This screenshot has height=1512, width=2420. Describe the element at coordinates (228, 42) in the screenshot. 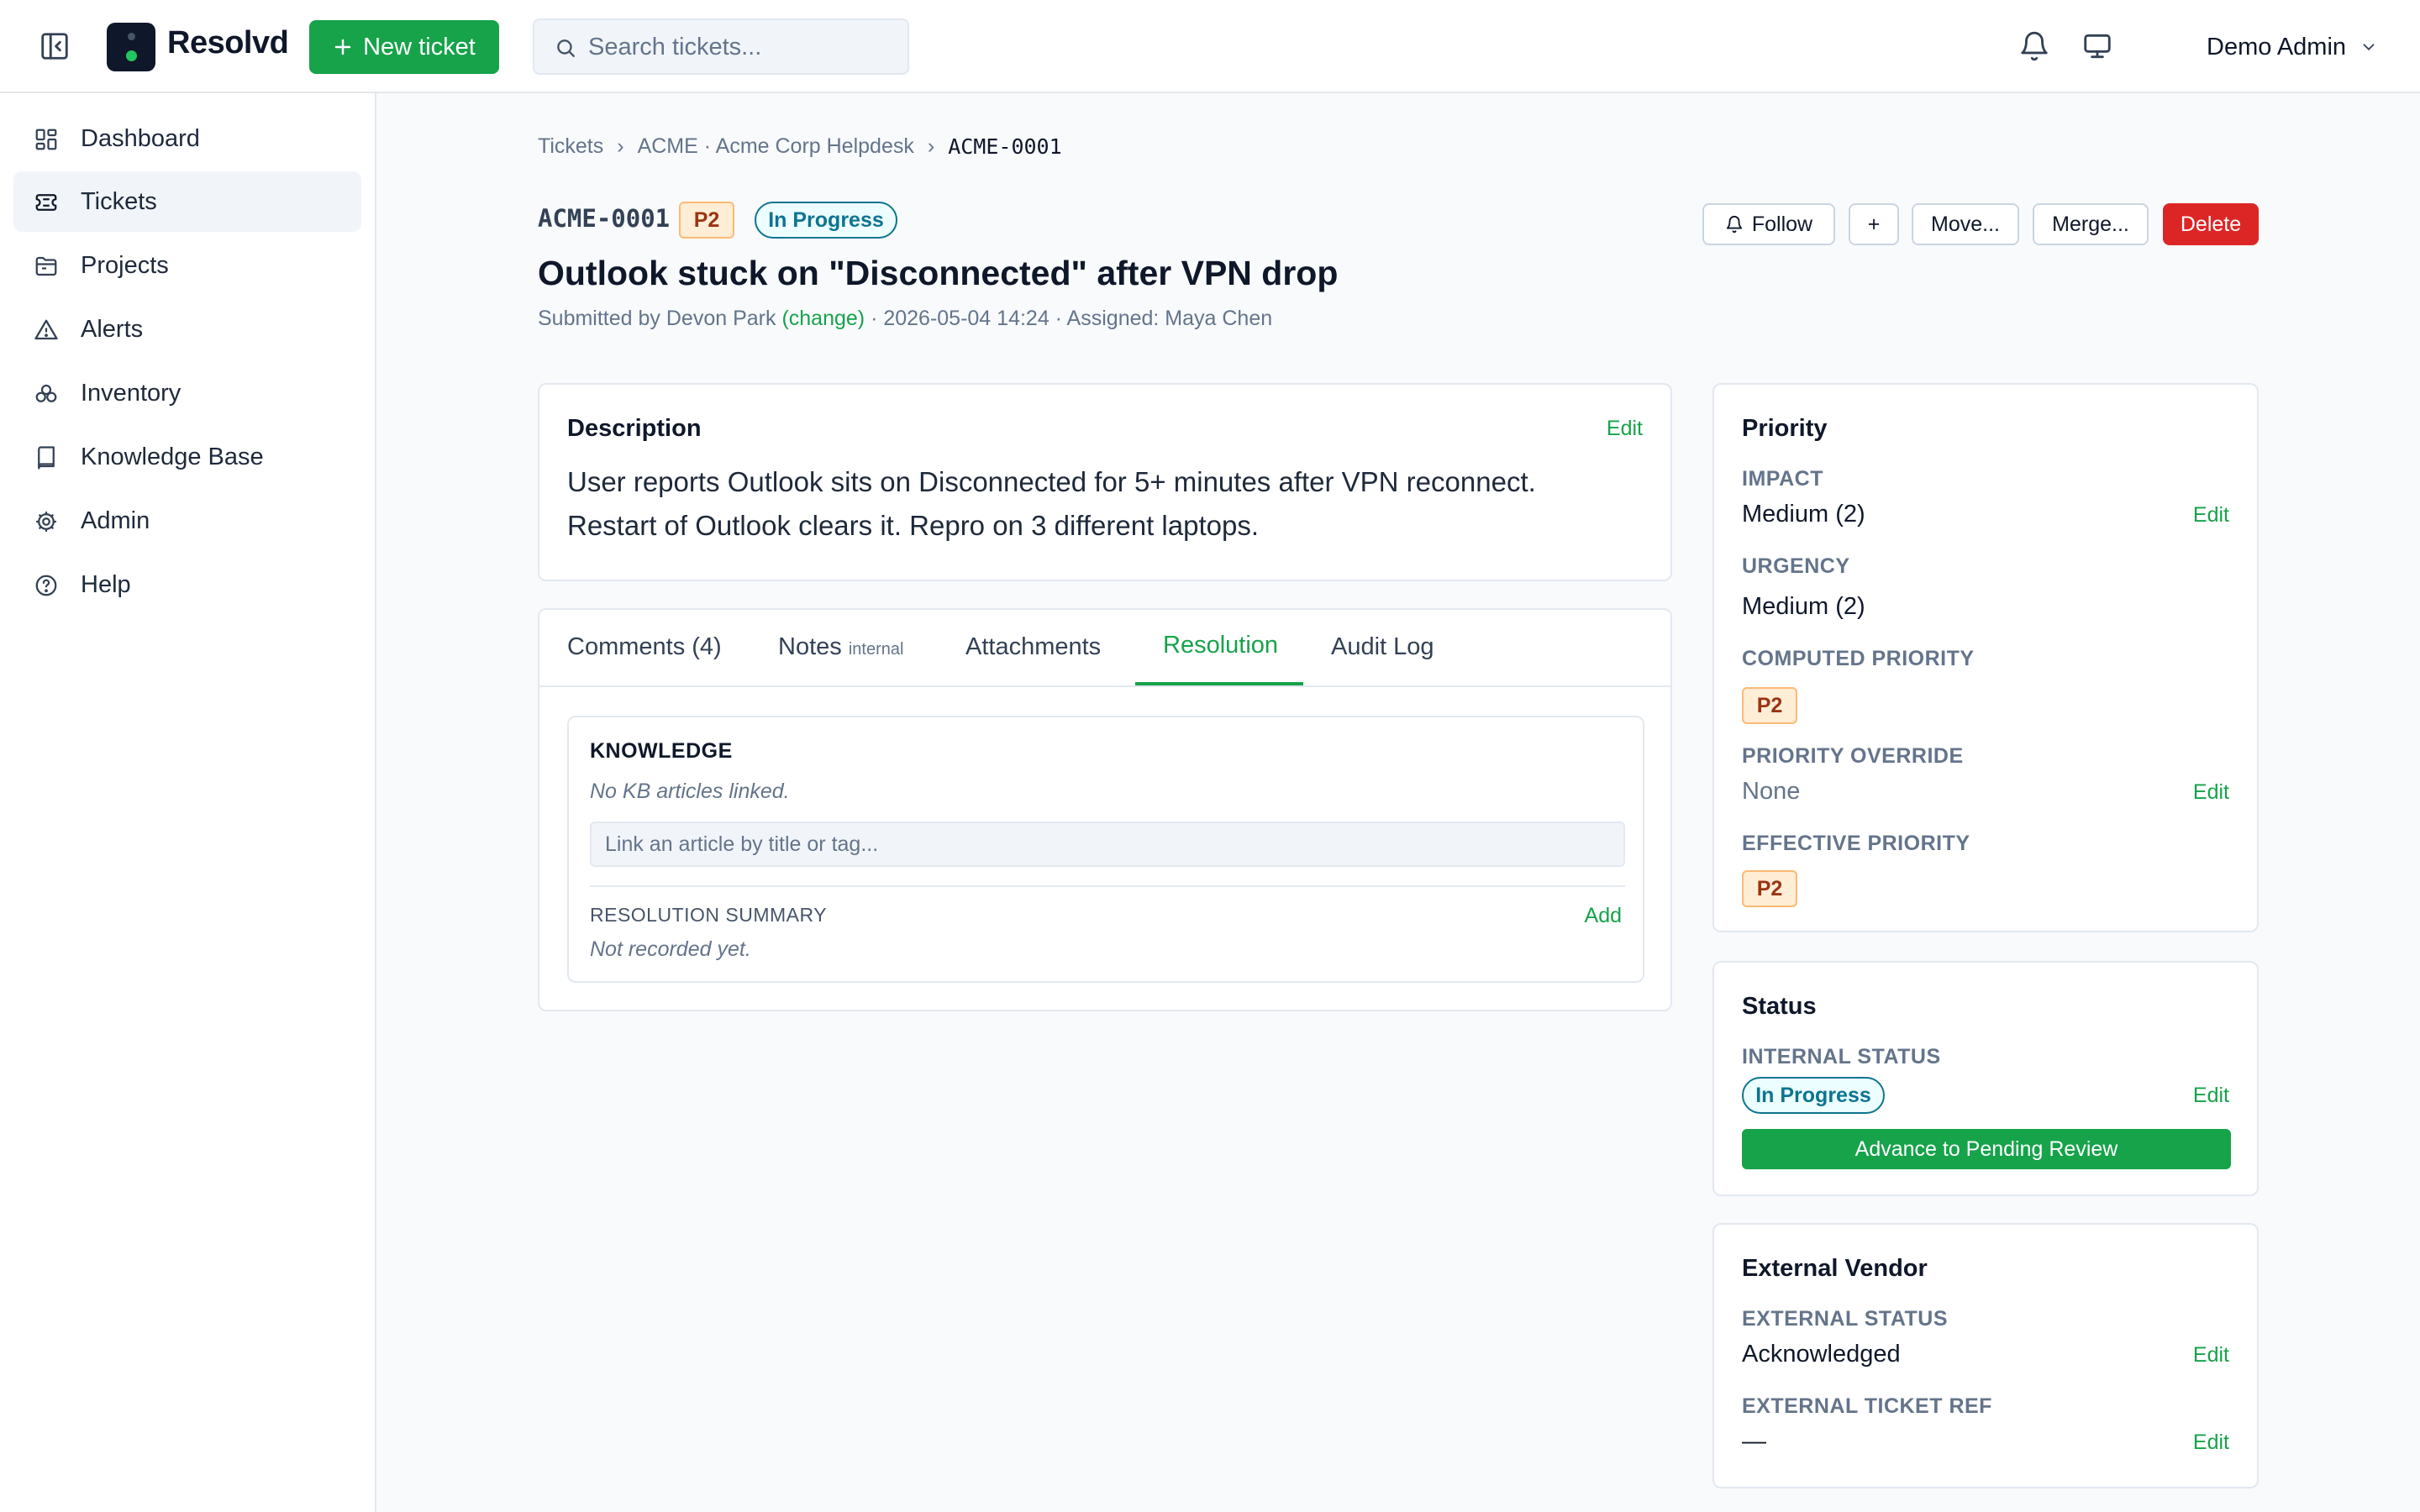

I see `brand-name: Resolvd` at that location.